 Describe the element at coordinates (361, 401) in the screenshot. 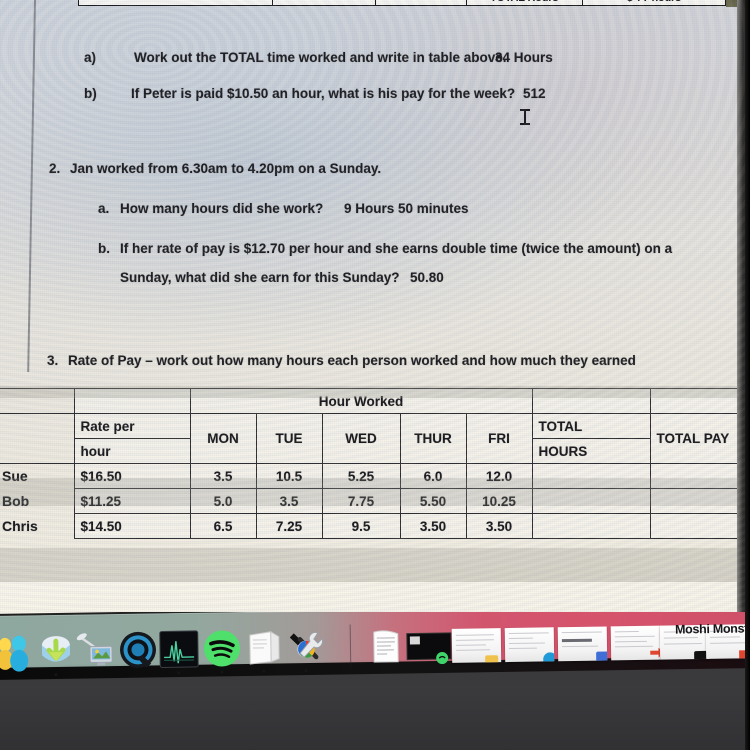

I see `group-header-hour-worked: Hour Worked` at that location.